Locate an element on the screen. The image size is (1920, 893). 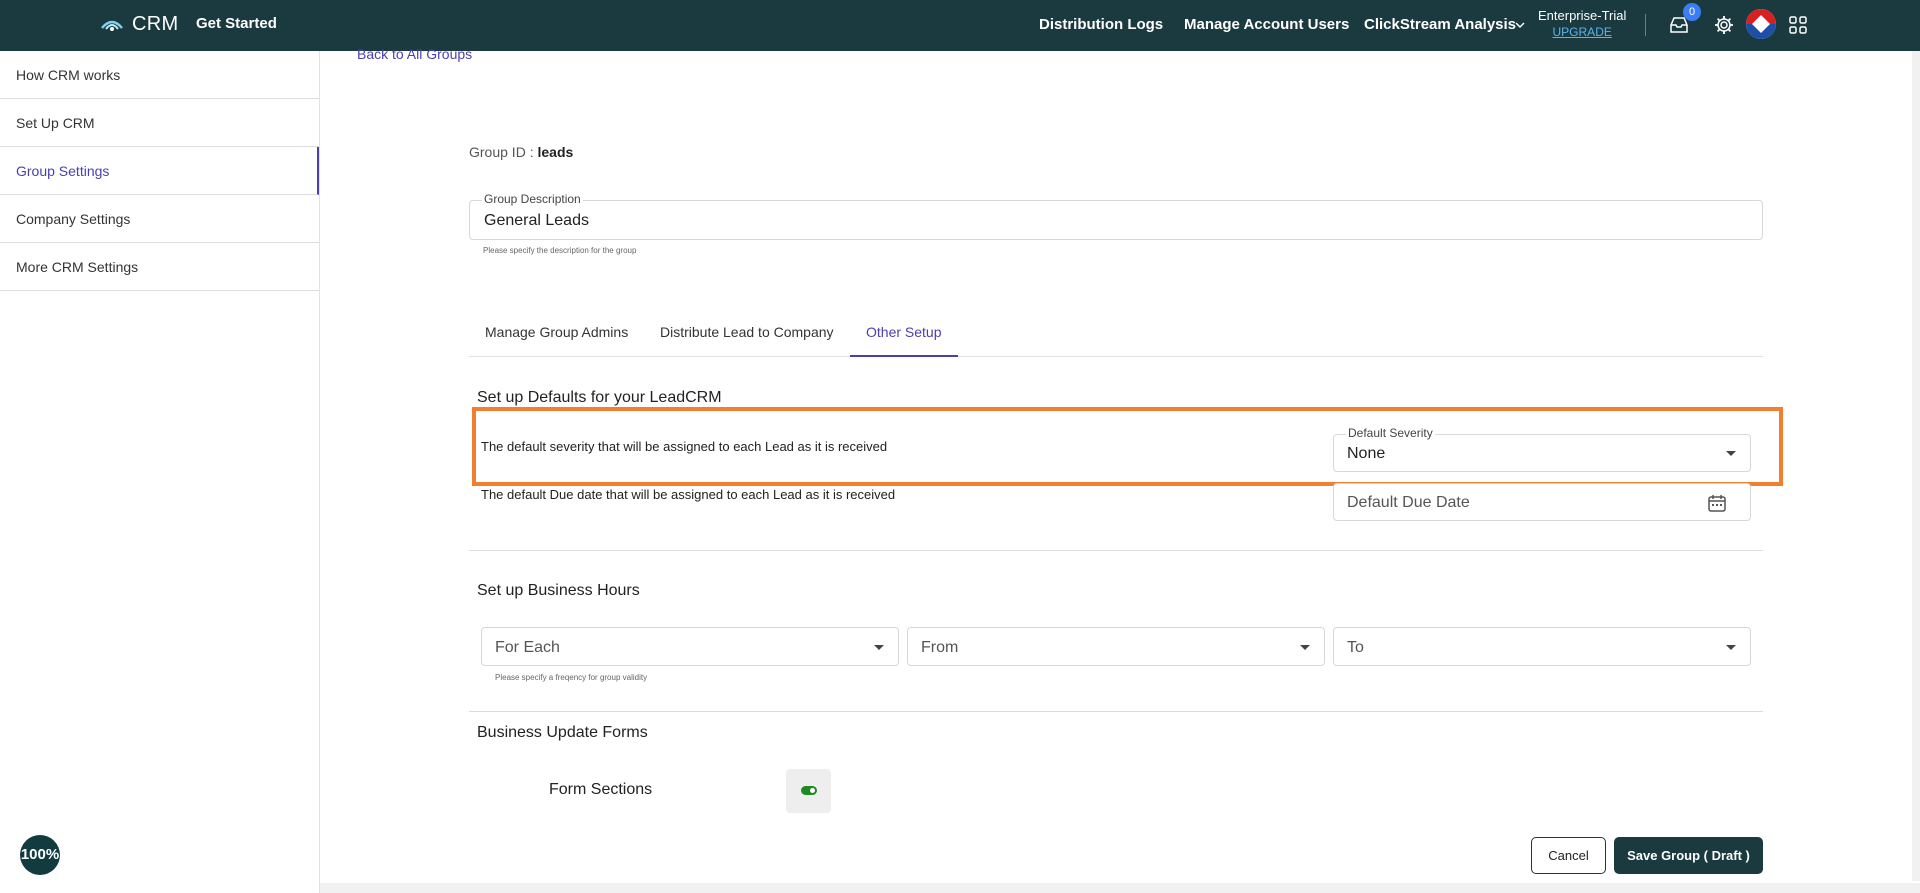
default-due-date-field: Default Due Date is located at coordinates (1542, 502).